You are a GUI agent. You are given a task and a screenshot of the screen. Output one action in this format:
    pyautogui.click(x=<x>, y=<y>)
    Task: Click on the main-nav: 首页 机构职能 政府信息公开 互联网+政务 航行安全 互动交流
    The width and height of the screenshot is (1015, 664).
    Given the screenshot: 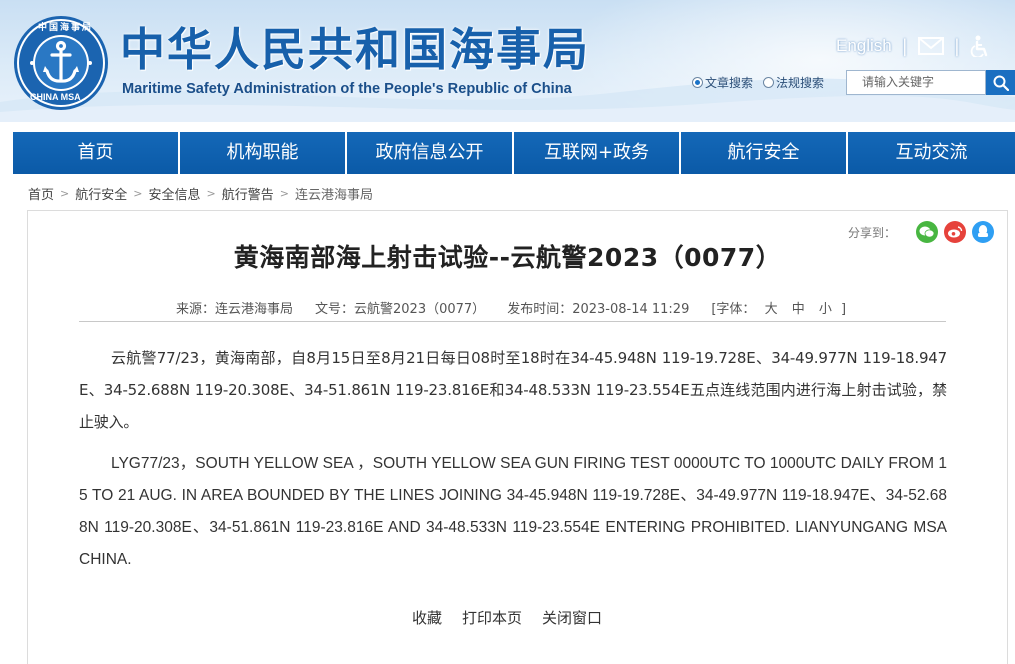 What is the action you would take?
    pyautogui.click(x=514, y=153)
    